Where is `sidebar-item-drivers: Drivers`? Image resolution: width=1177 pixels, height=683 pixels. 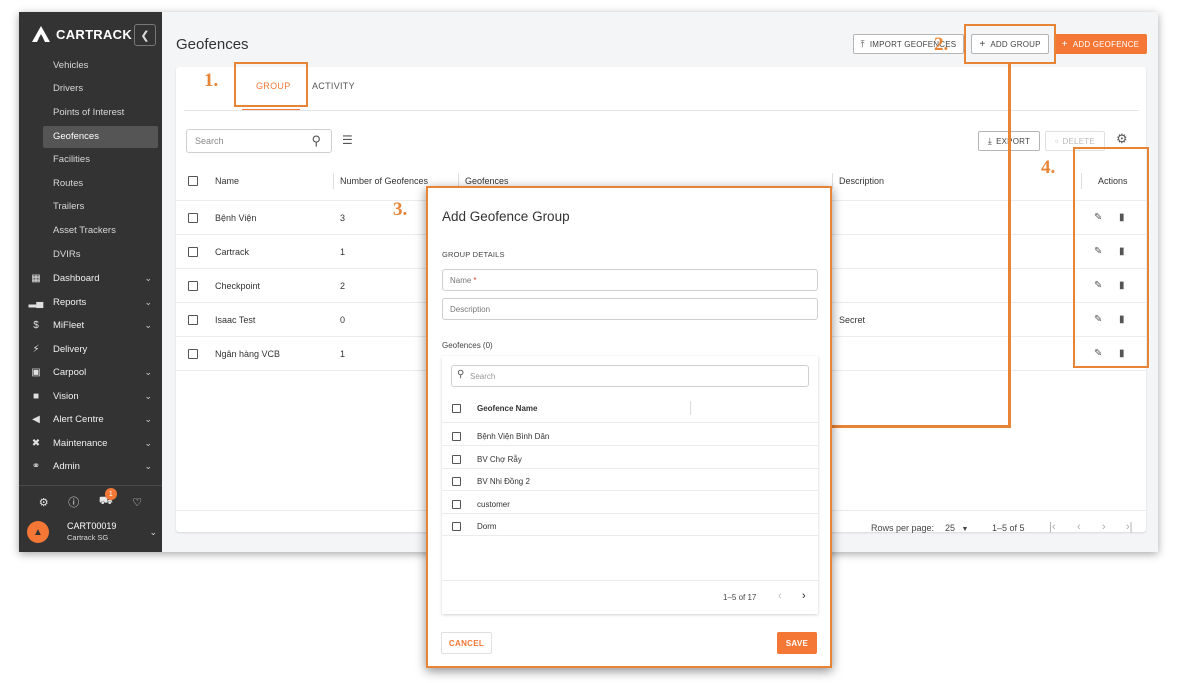 sidebar-item-drivers: Drivers is located at coordinates (90, 89).